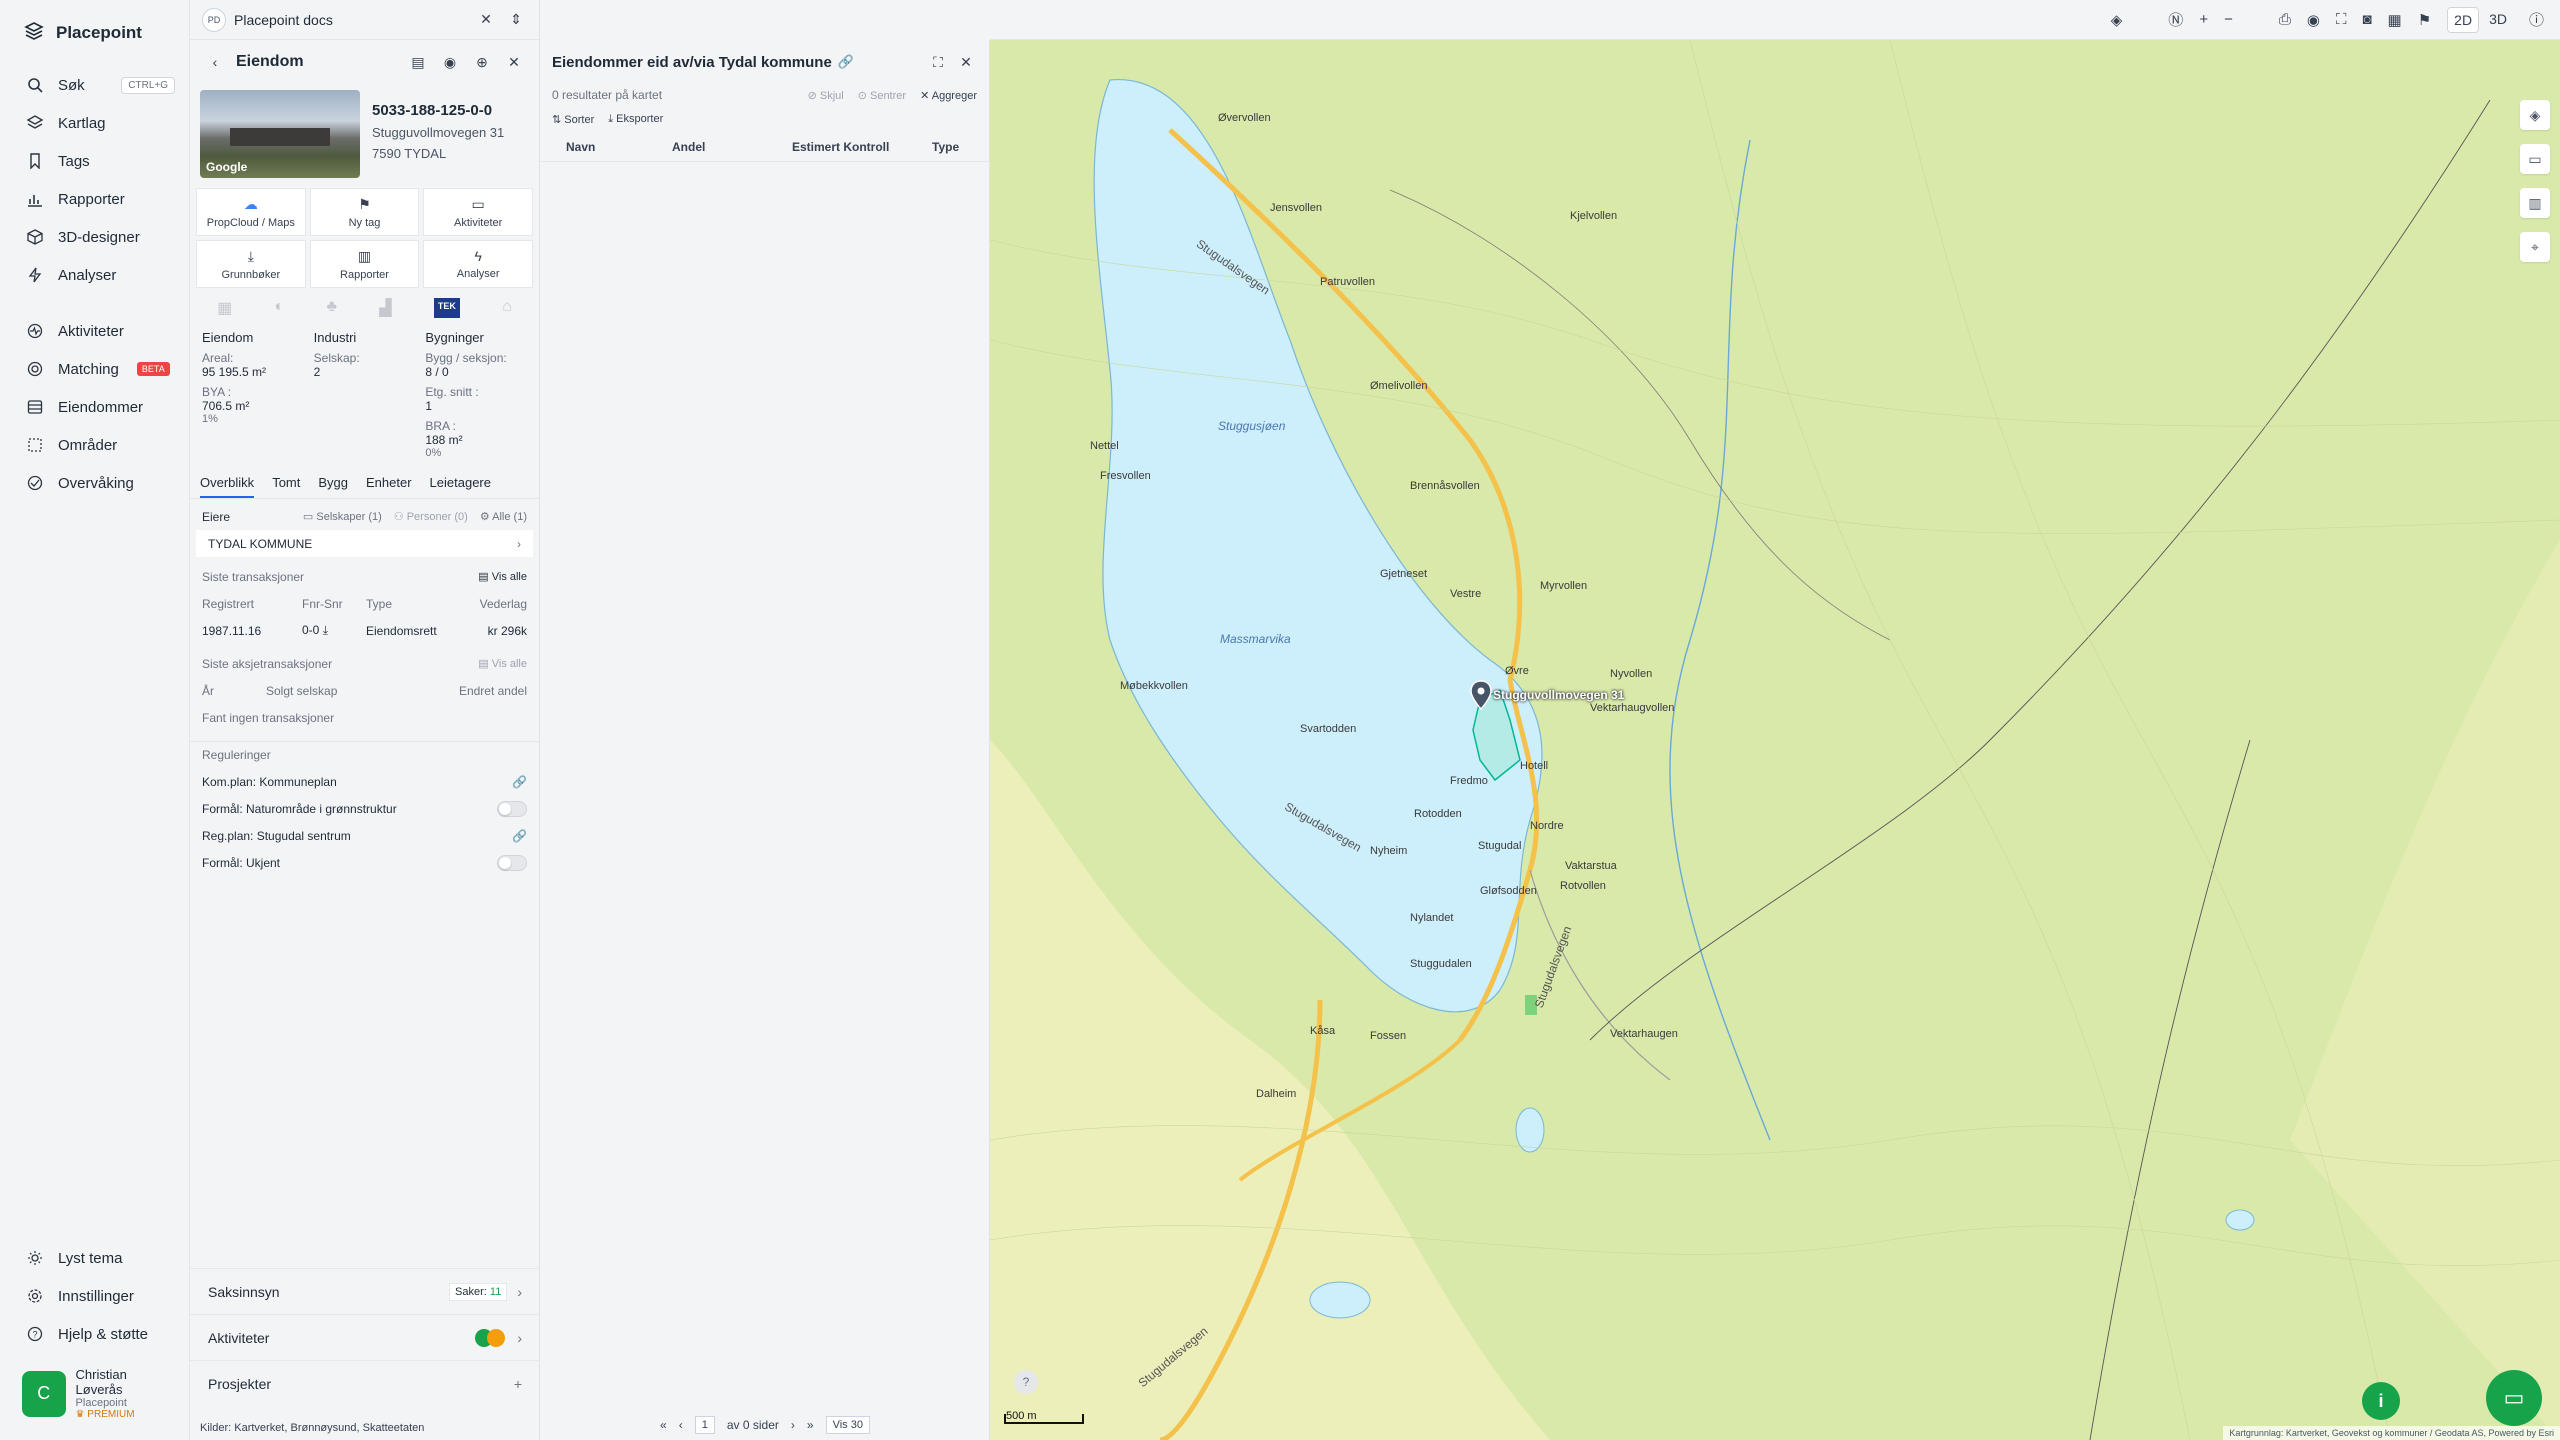 The image size is (2560, 1440). What do you see at coordinates (573, 119) in the screenshot?
I see `sort-button: ⇅ Sorter` at bounding box center [573, 119].